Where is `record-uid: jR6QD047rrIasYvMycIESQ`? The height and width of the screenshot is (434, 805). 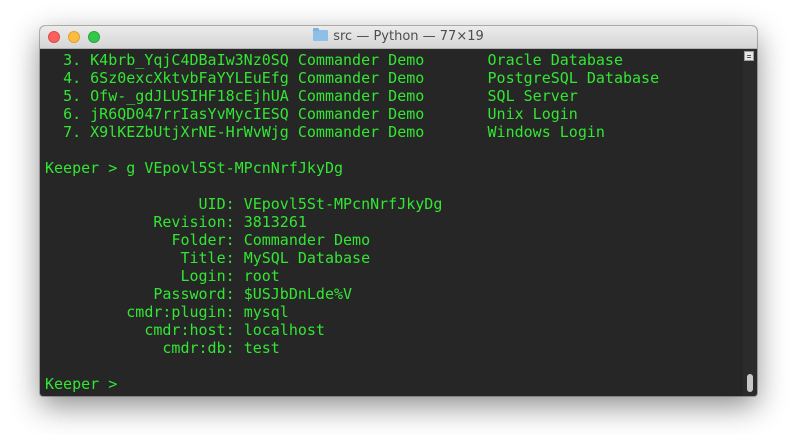
record-uid: jR6QD047rrIasYvMycIESQ is located at coordinates (189, 114).